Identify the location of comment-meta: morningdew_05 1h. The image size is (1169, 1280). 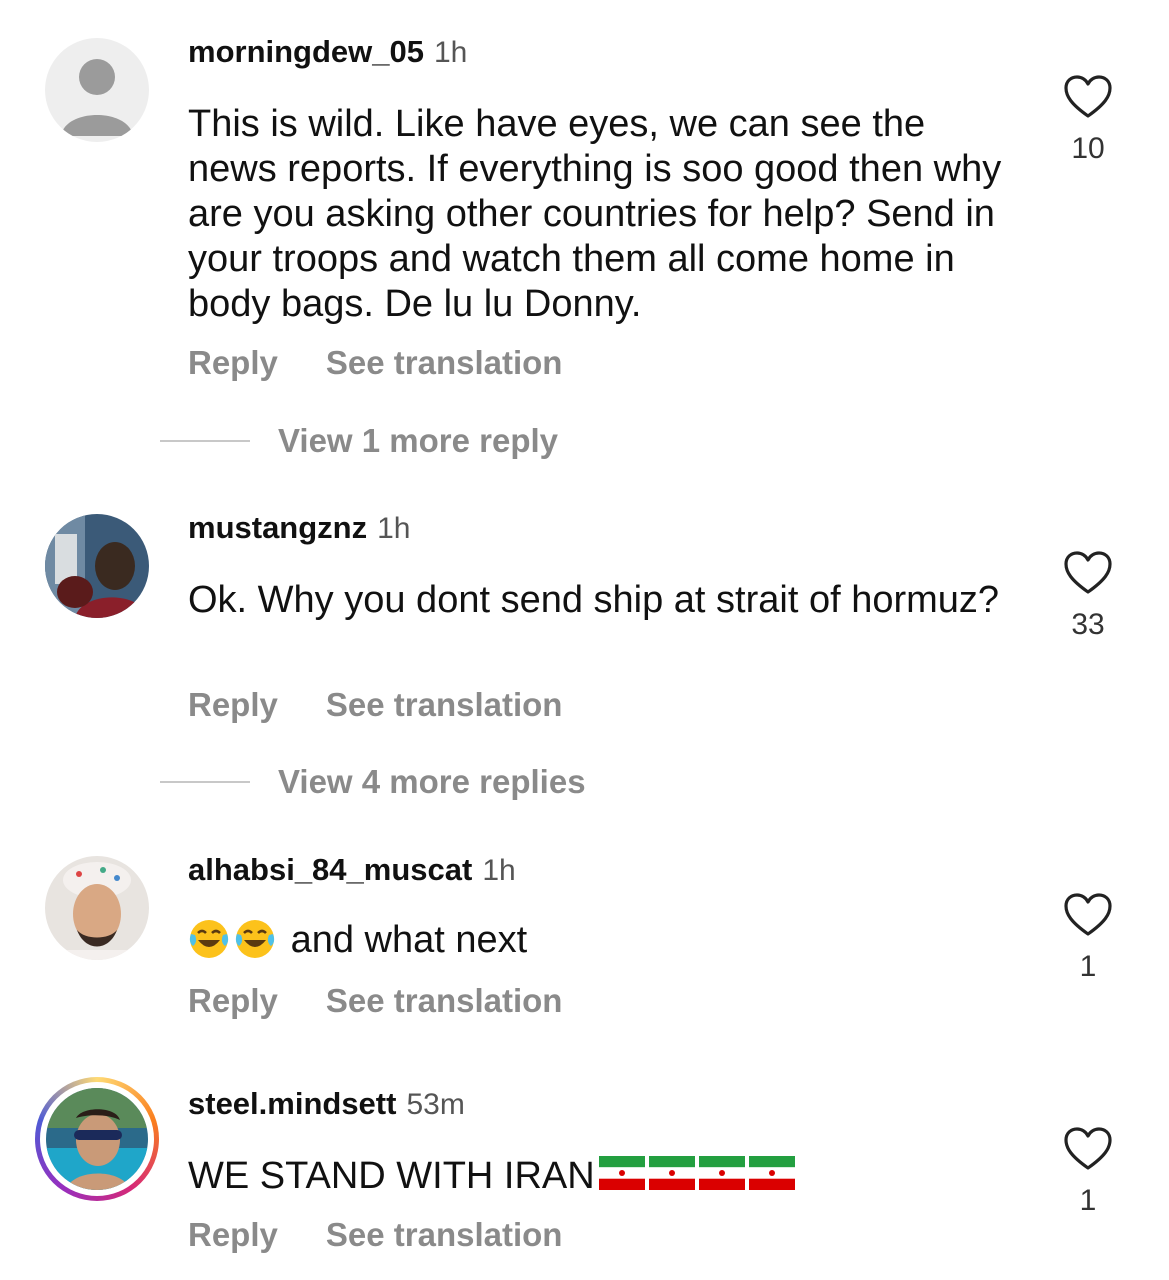
(327, 52).